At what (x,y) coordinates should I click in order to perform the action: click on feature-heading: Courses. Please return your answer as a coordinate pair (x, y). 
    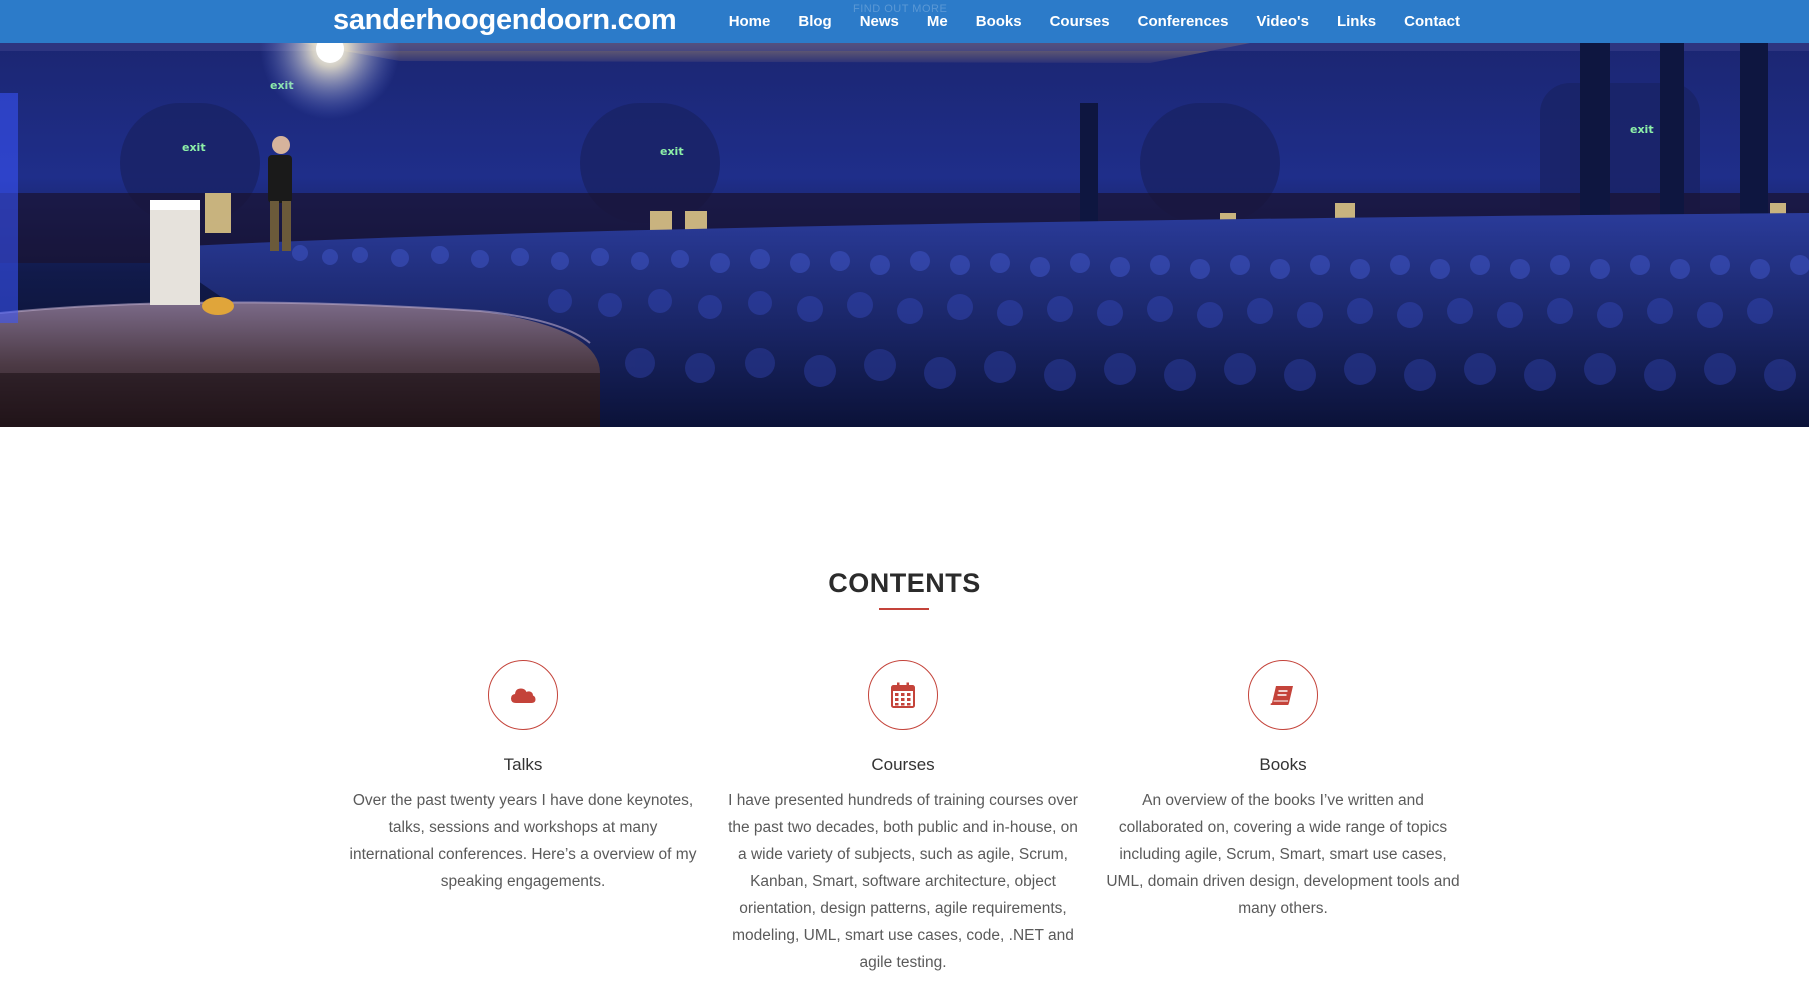
    Looking at the image, I should click on (903, 765).